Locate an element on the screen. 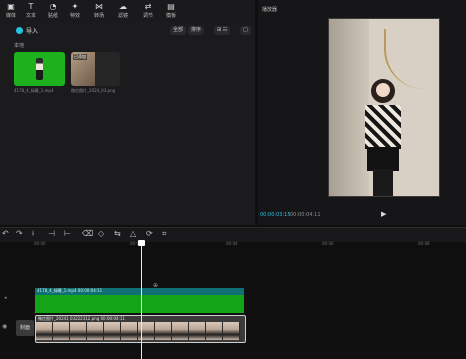 Image resolution: width=466 pixels, height=359 pixels. play-icon: ▶ is located at coordinates (383, 214).